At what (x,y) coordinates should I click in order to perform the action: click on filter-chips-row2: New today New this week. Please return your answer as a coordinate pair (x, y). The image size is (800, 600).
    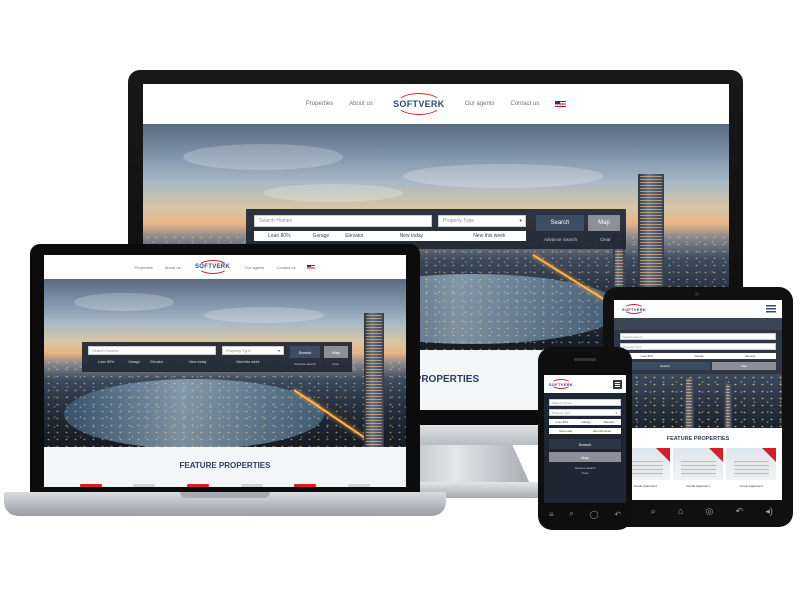
    Looking at the image, I should click on (585, 431).